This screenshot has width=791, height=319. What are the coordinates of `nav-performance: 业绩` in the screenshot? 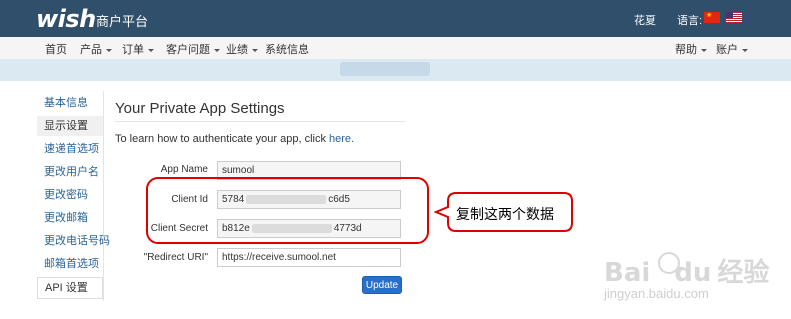 It's located at (242, 49).